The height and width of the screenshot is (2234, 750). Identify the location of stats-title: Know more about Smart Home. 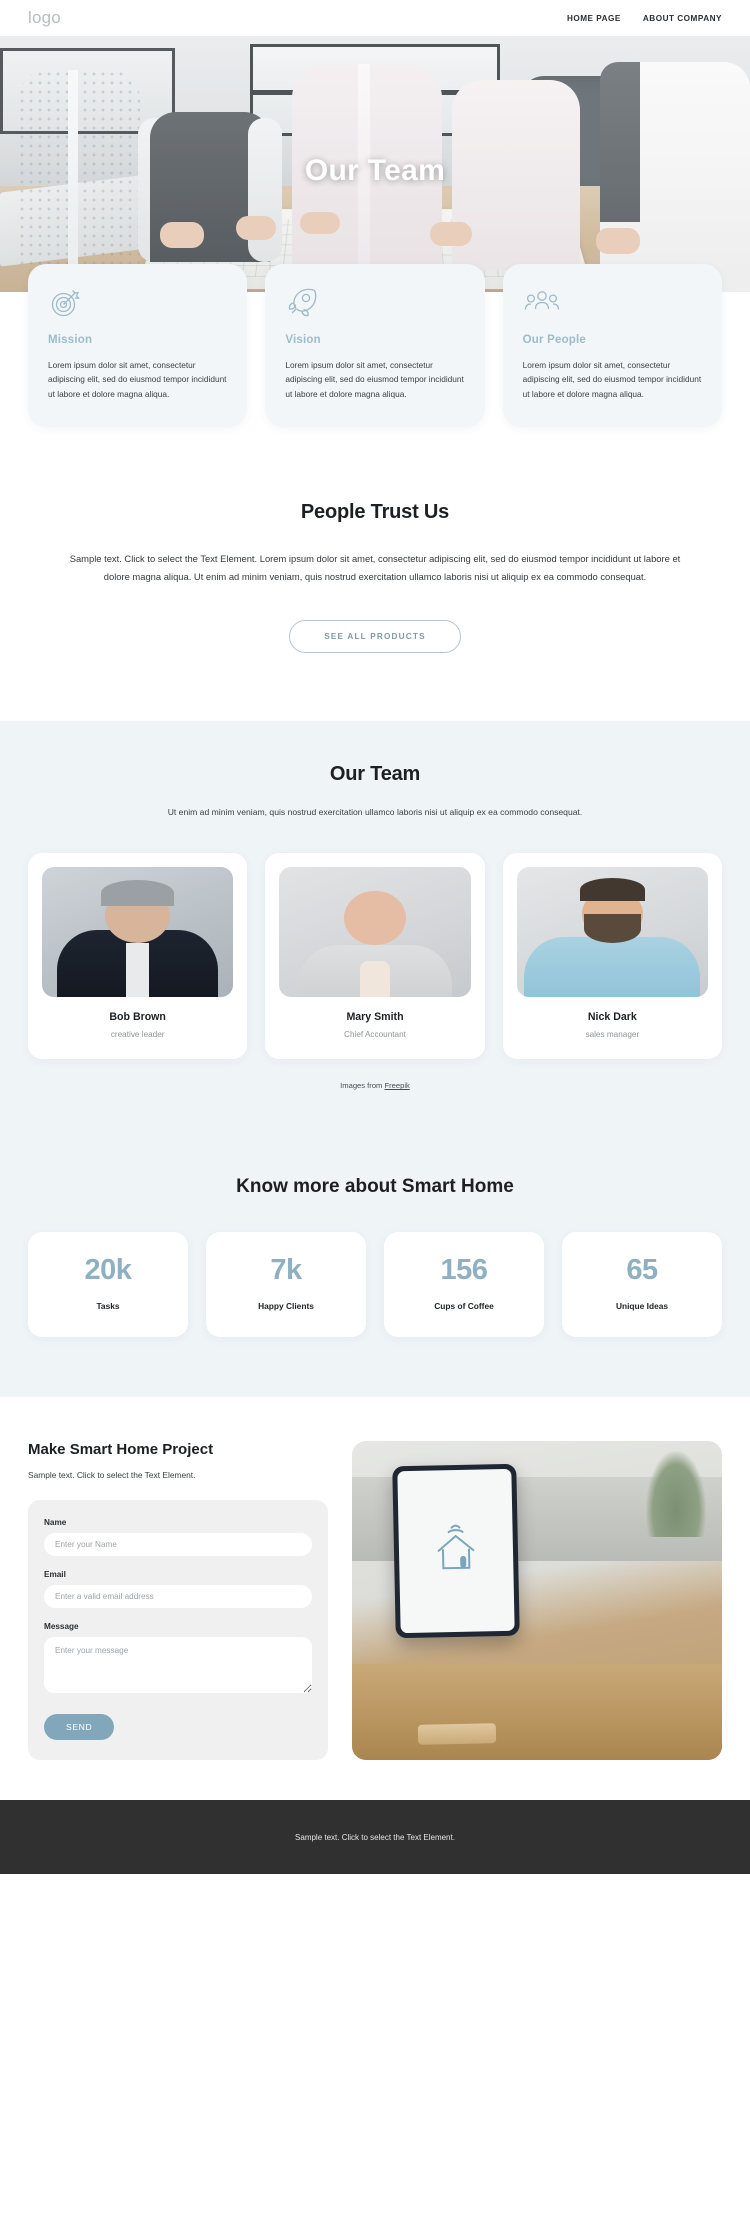
(375, 1187).